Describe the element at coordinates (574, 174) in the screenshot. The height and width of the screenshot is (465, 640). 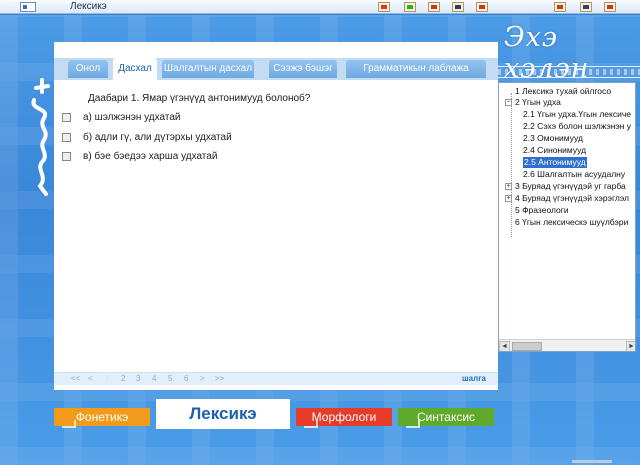
I see `tree-node-label: 2.6 Шалгалтын асуудалну` at that location.